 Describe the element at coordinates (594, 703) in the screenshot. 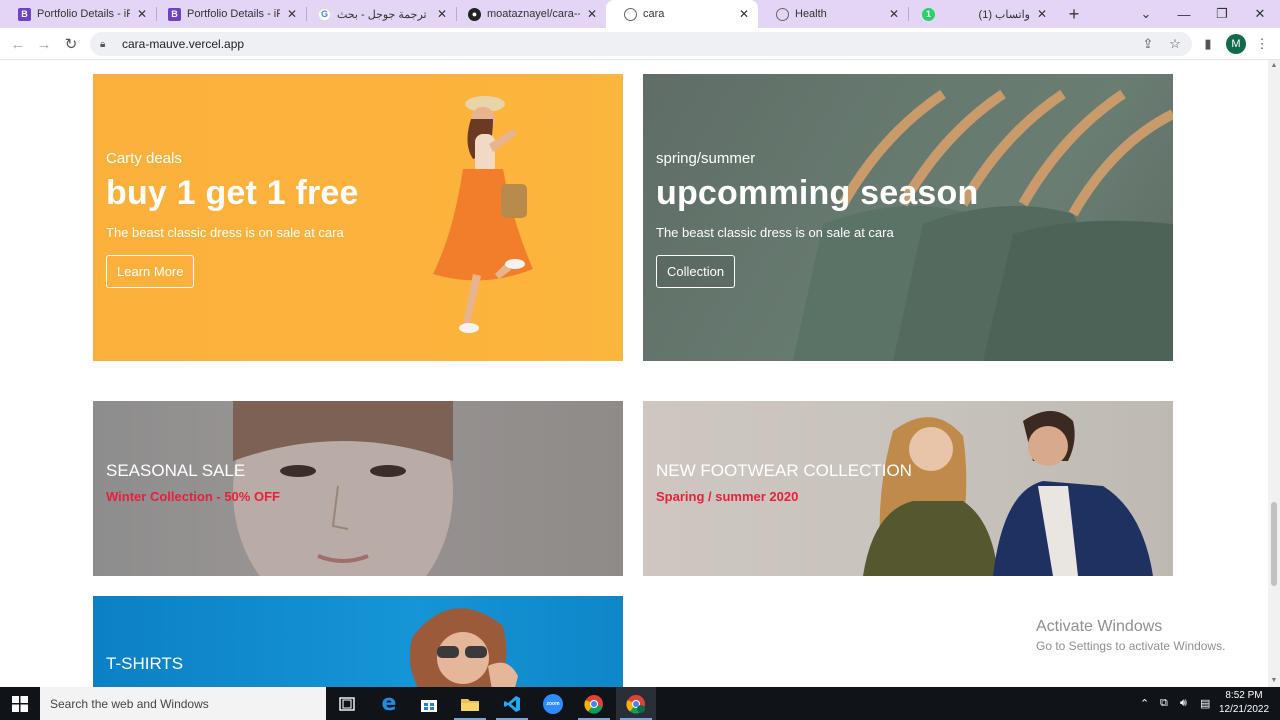

I see `chrome-icon` at that location.